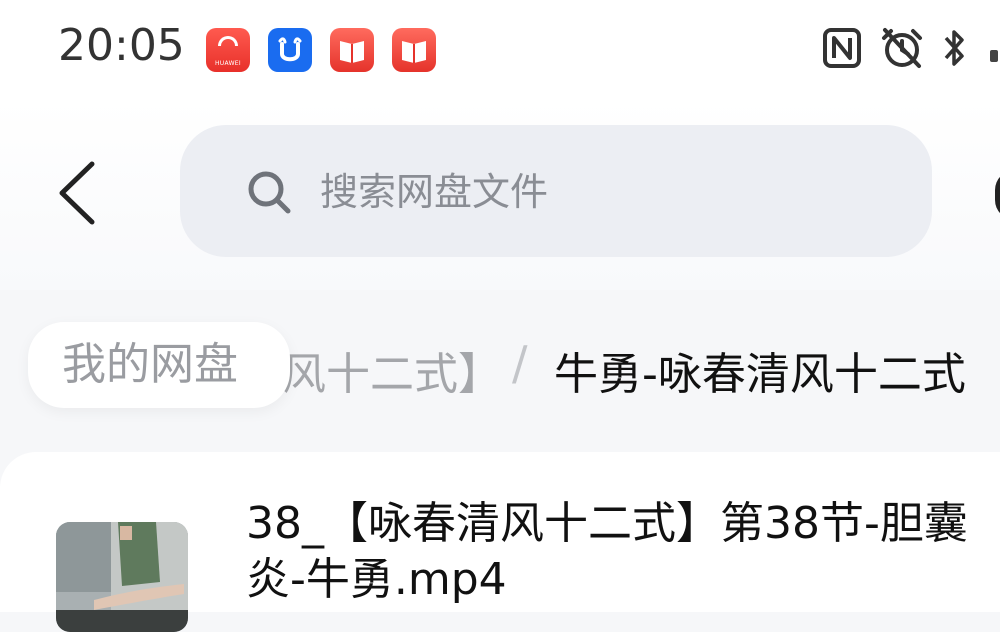 The height and width of the screenshot is (632, 1000). Describe the element at coordinates (228, 50) in the screenshot. I see `huawei-appgallery-icon: HUAWEI` at that location.